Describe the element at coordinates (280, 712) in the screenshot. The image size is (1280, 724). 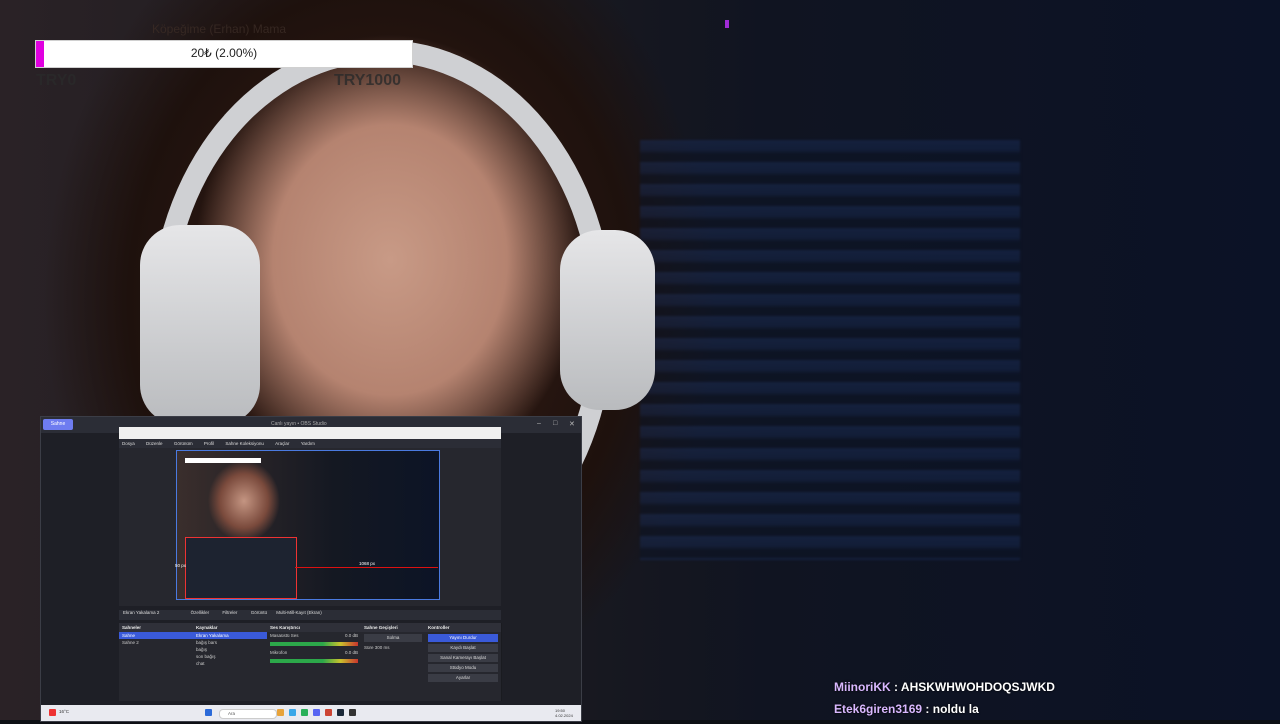
I see `explorer-icon` at that location.